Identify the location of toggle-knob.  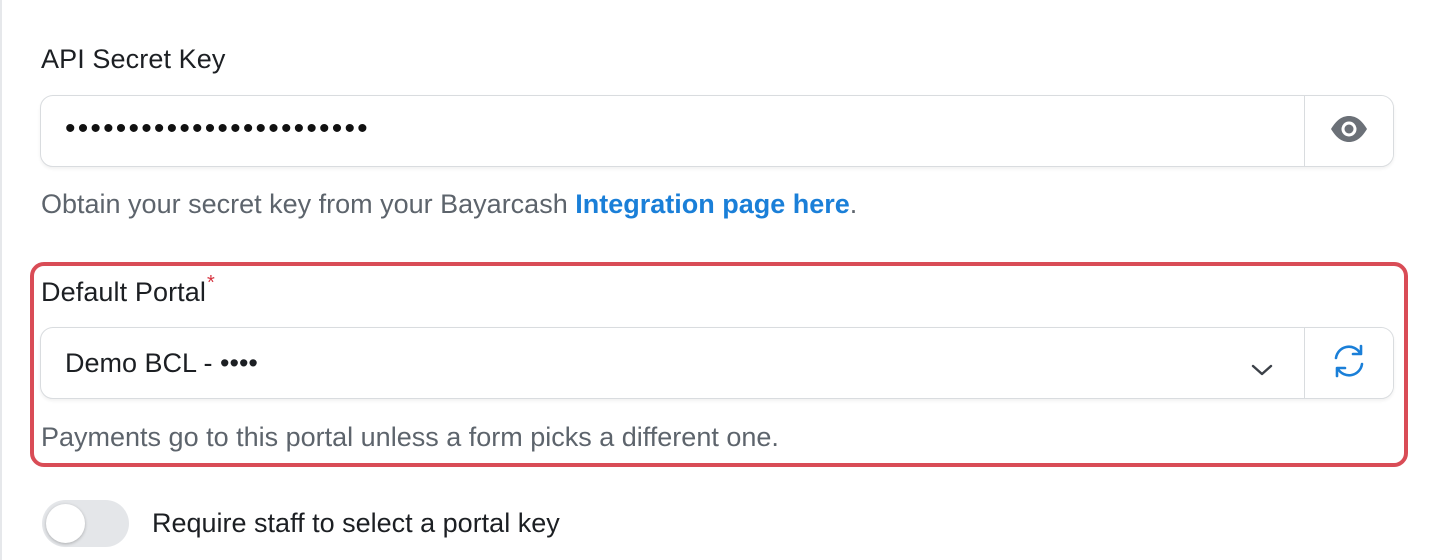
(65, 523).